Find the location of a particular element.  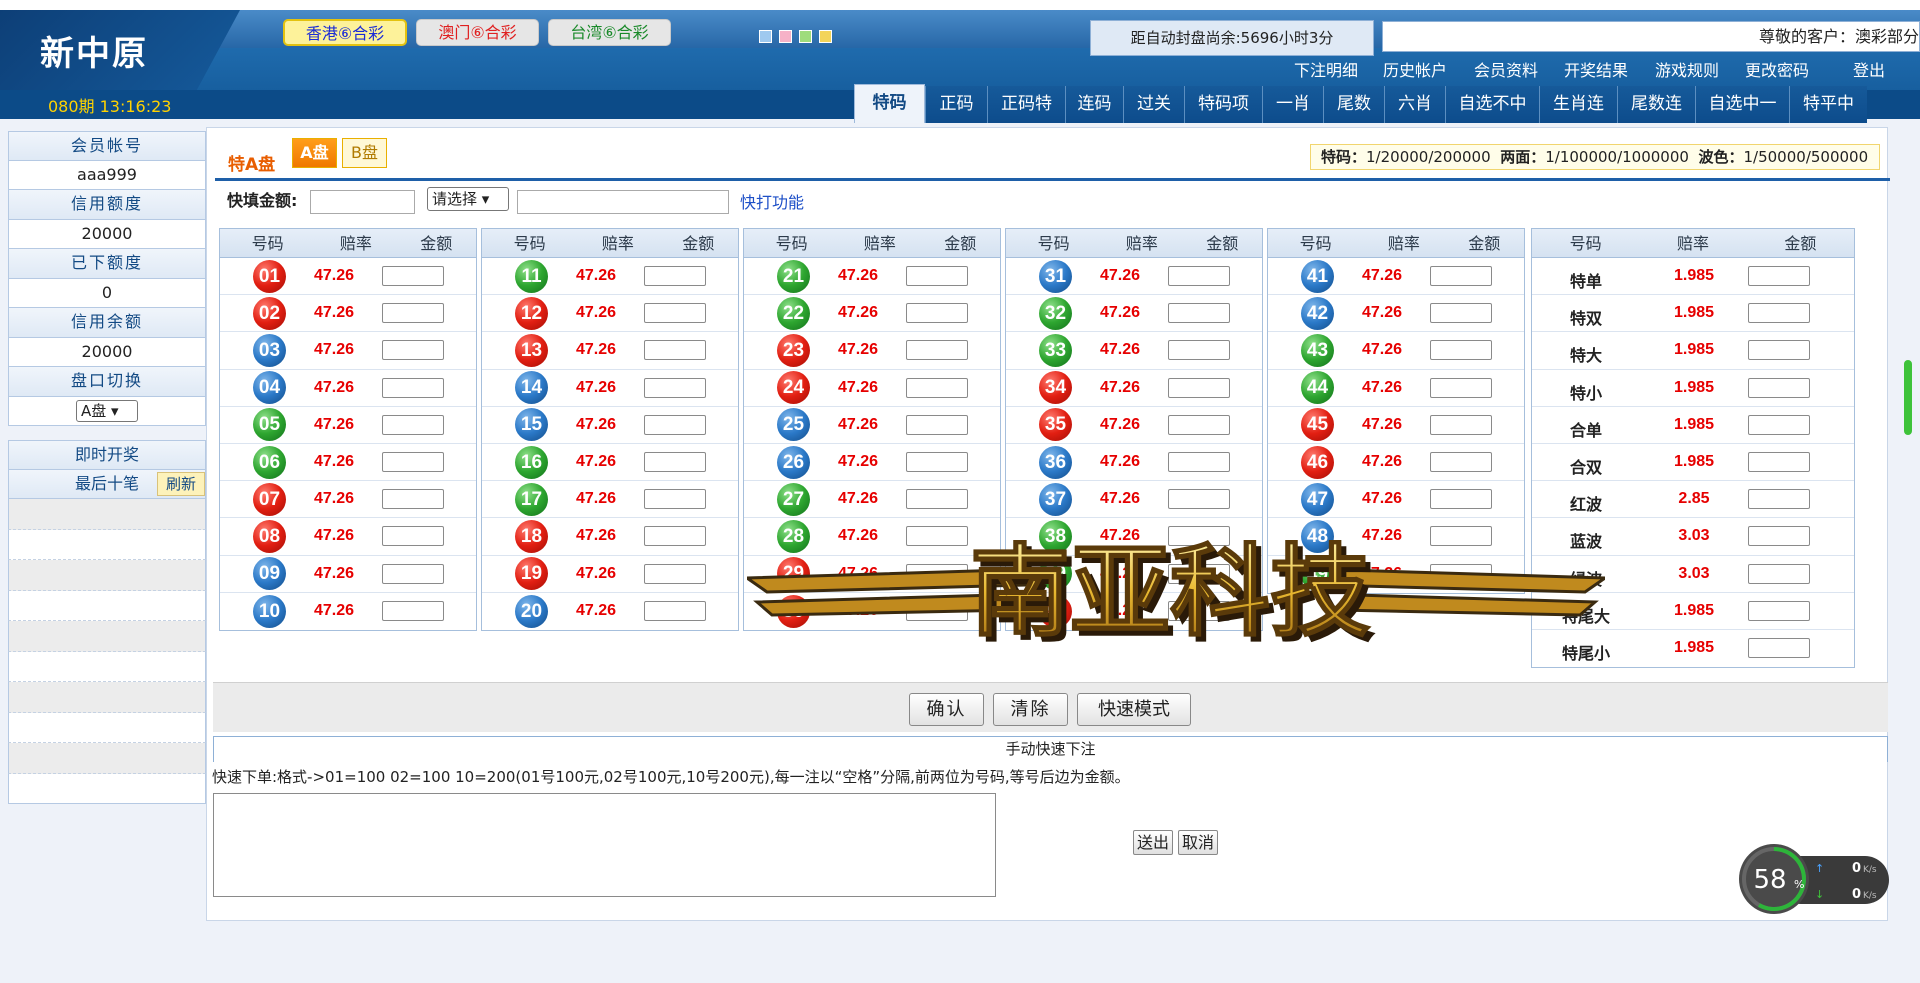

link-change-password: 更改密码 is located at coordinates (1777, 69).